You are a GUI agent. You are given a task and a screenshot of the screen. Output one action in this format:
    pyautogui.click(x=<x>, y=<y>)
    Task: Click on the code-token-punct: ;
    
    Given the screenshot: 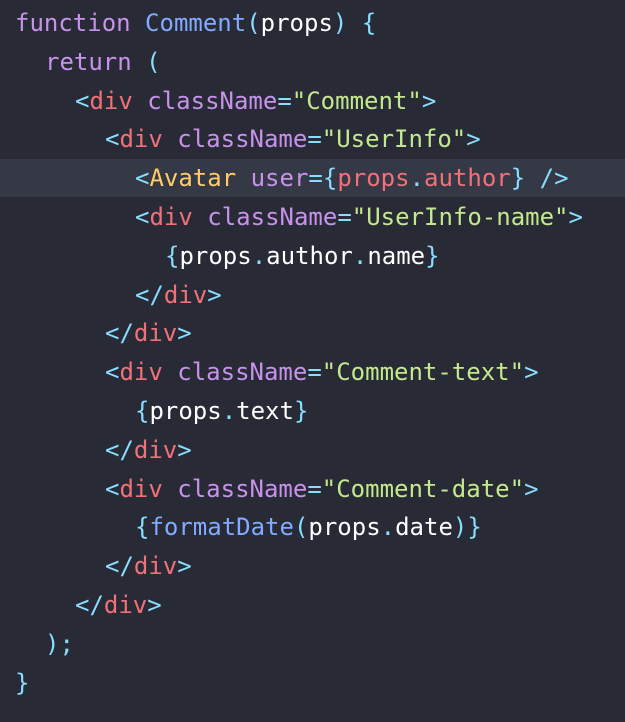 What is the action you would take?
    pyautogui.click(x=66, y=643)
    